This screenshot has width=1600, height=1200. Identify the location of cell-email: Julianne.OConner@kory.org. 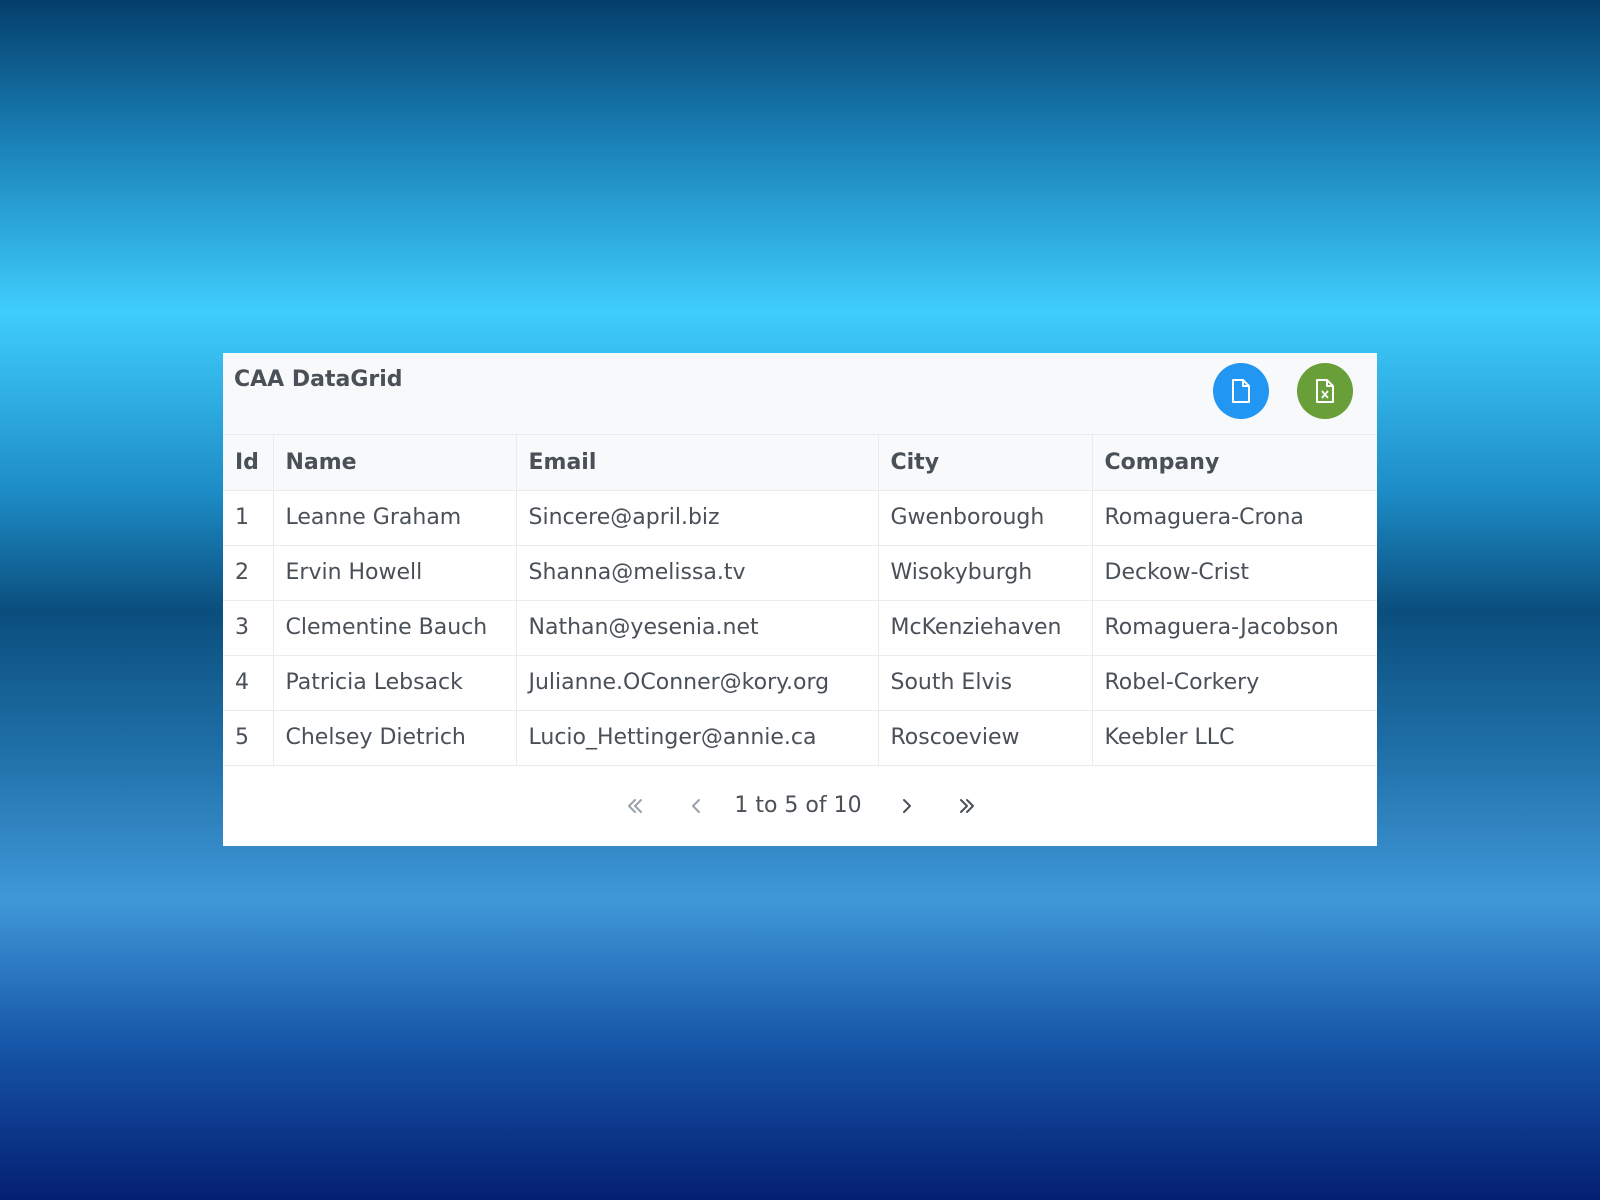
(697, 683).